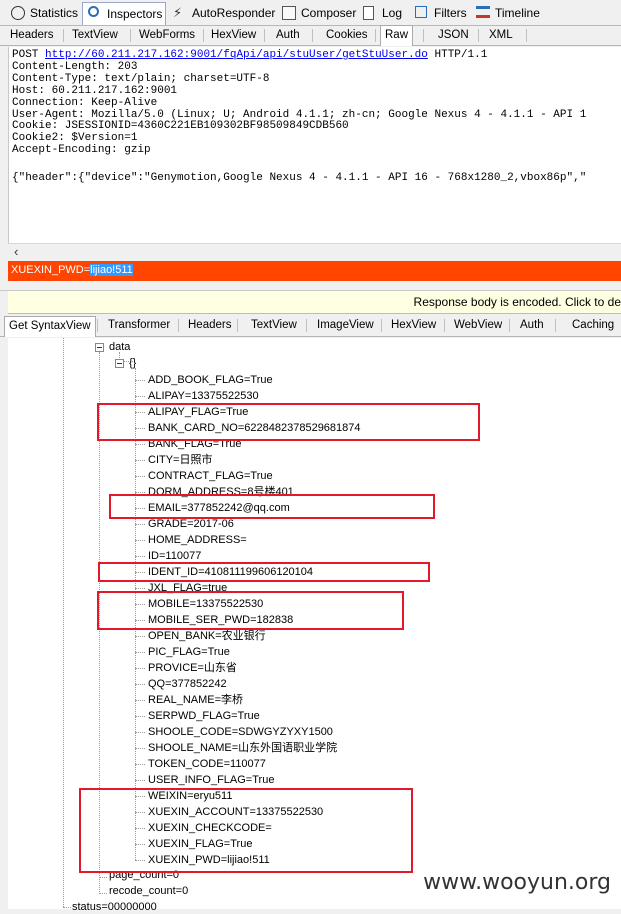 The width and height of the screenshot is (621, 914). Describe the element at coordinates (478, 325) in the screenshot. I see `resp-tab-webview: WebView` at that location.